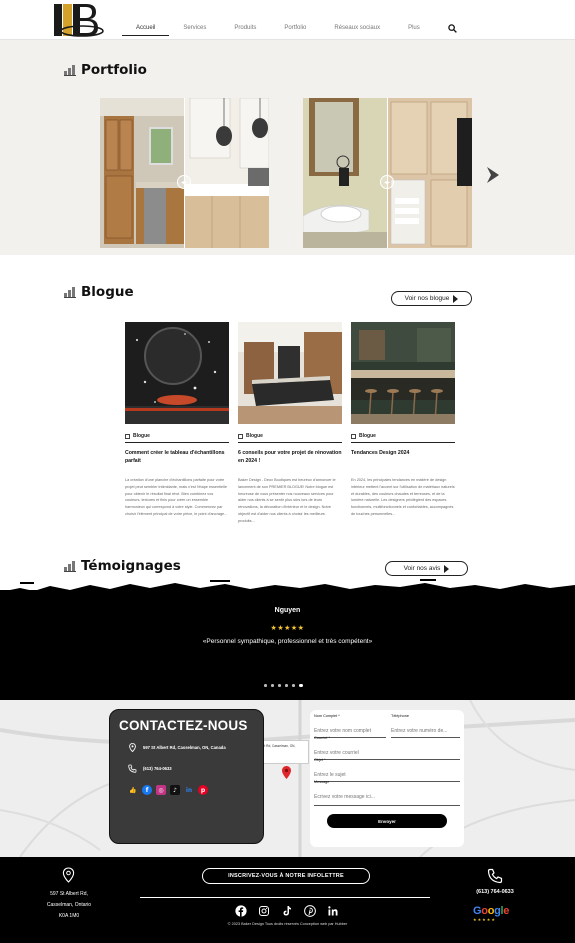  I want to click on phone-field: Téléphone, so click(425, 726).